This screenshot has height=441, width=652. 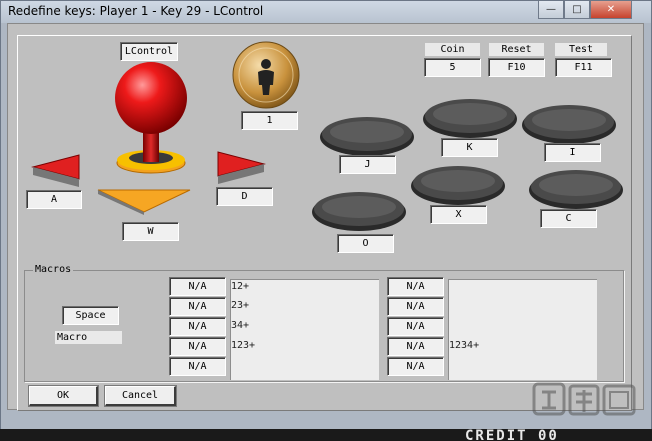 What do you see at coordinates (452, 49) in the screenshot?
I see `coin-header: Coin` at bounding box center [452, 49].